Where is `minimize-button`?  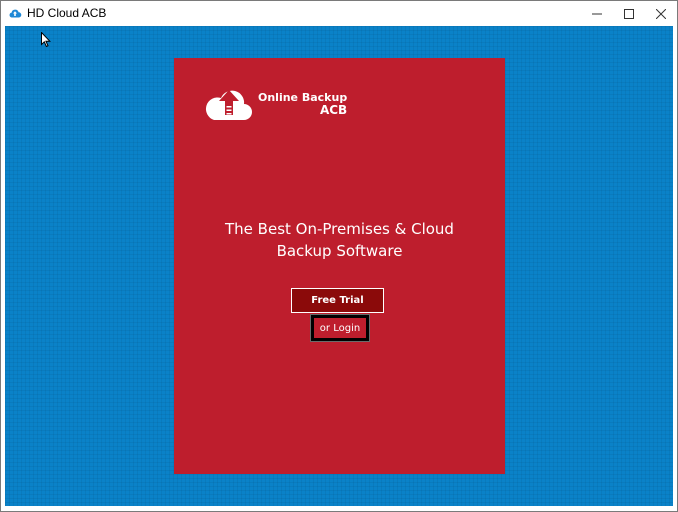
minimize-button is located at coordinates (597, 13).